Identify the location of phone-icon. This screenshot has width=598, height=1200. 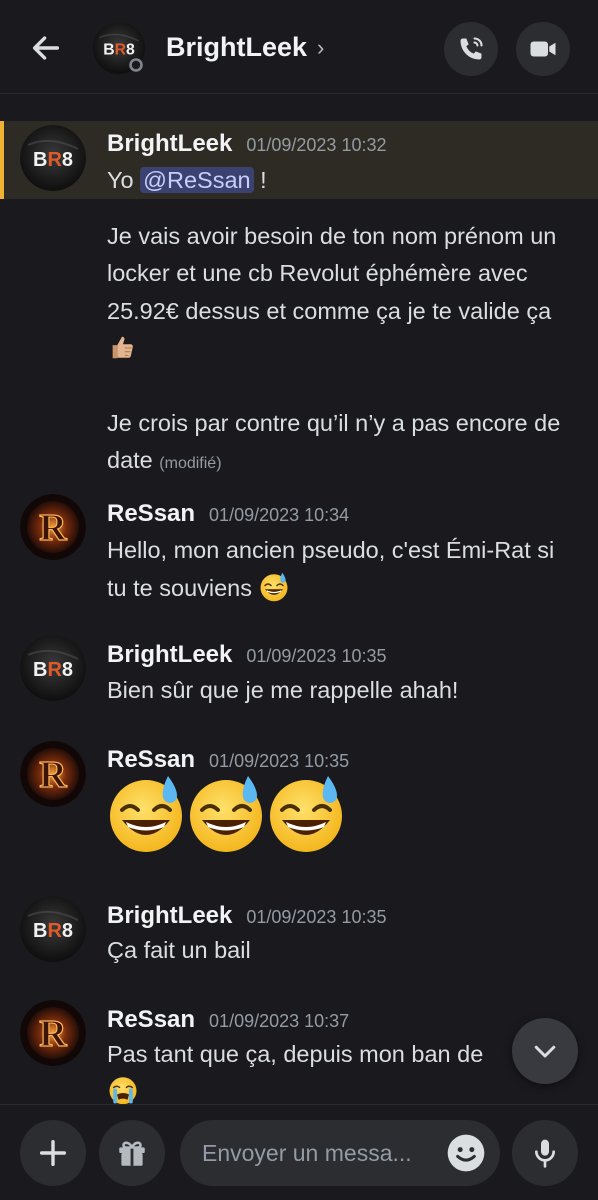
(471, 48).